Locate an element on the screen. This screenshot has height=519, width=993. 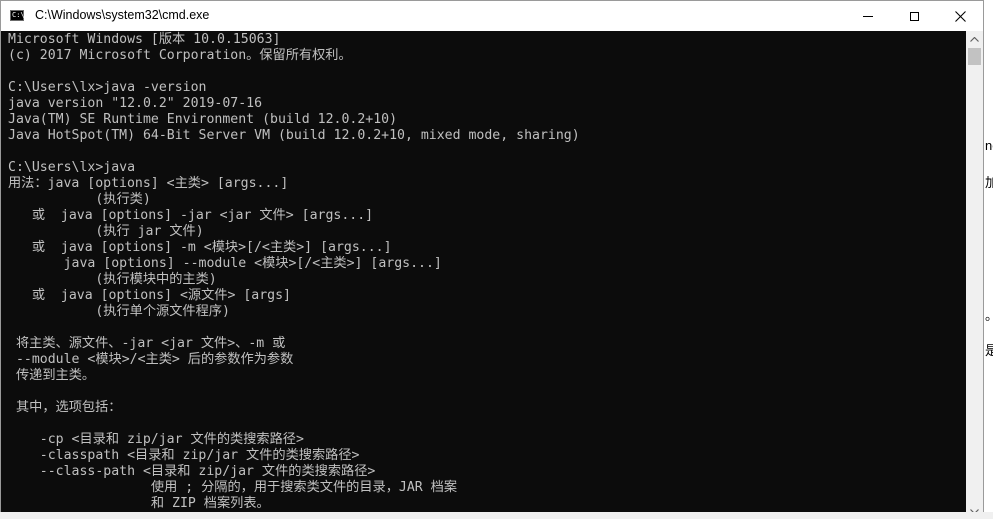
console-line: (执行模块中的主类) is located at coordinates (112, 279).